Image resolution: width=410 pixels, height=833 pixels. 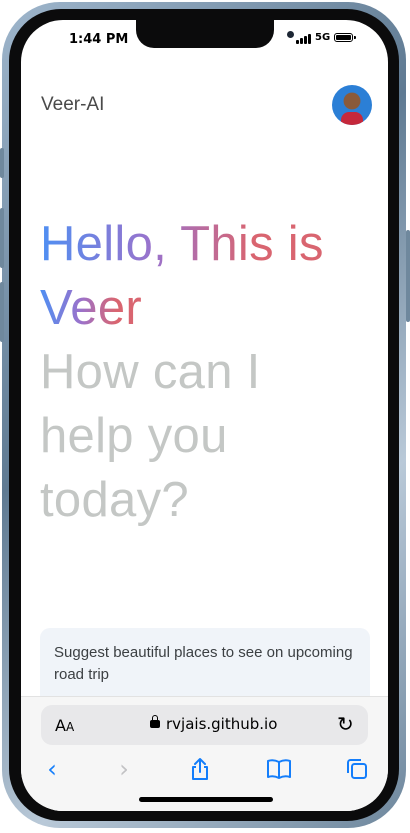 I want to click on browser-toolbar: ‹ ›, so click(x=204, y=770).